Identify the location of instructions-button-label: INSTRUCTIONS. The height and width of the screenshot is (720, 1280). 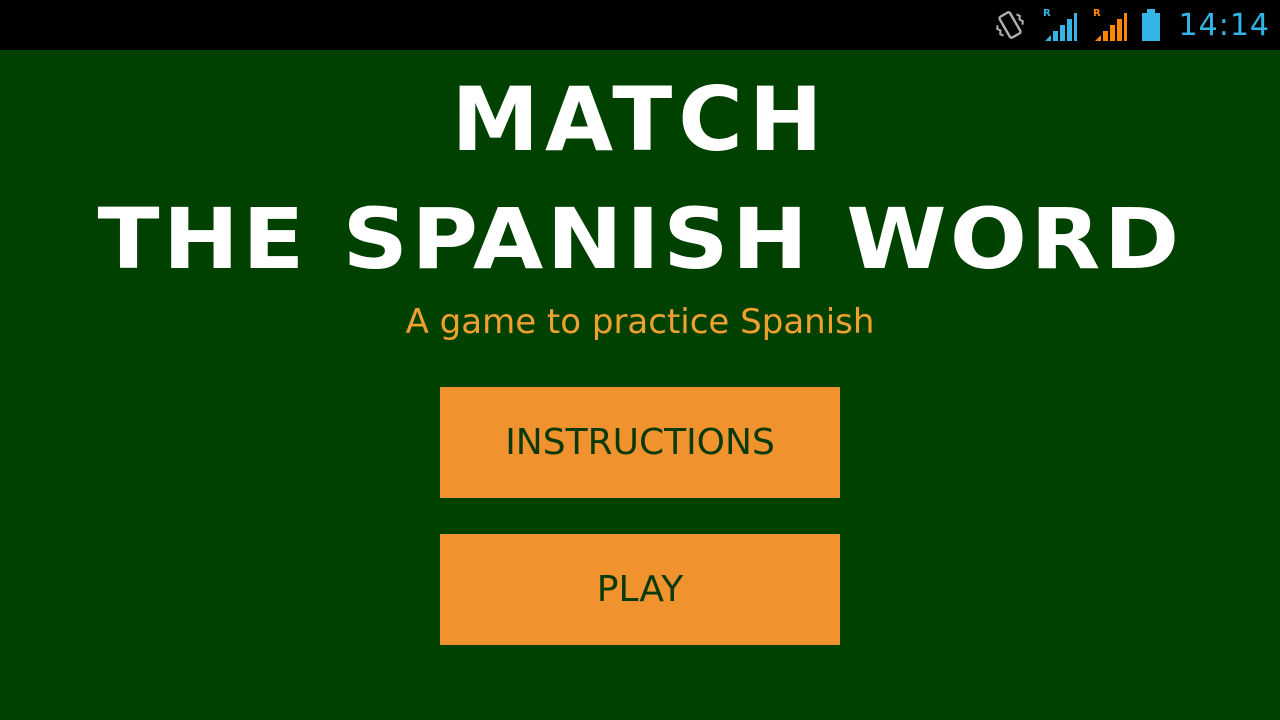
(640, 442).